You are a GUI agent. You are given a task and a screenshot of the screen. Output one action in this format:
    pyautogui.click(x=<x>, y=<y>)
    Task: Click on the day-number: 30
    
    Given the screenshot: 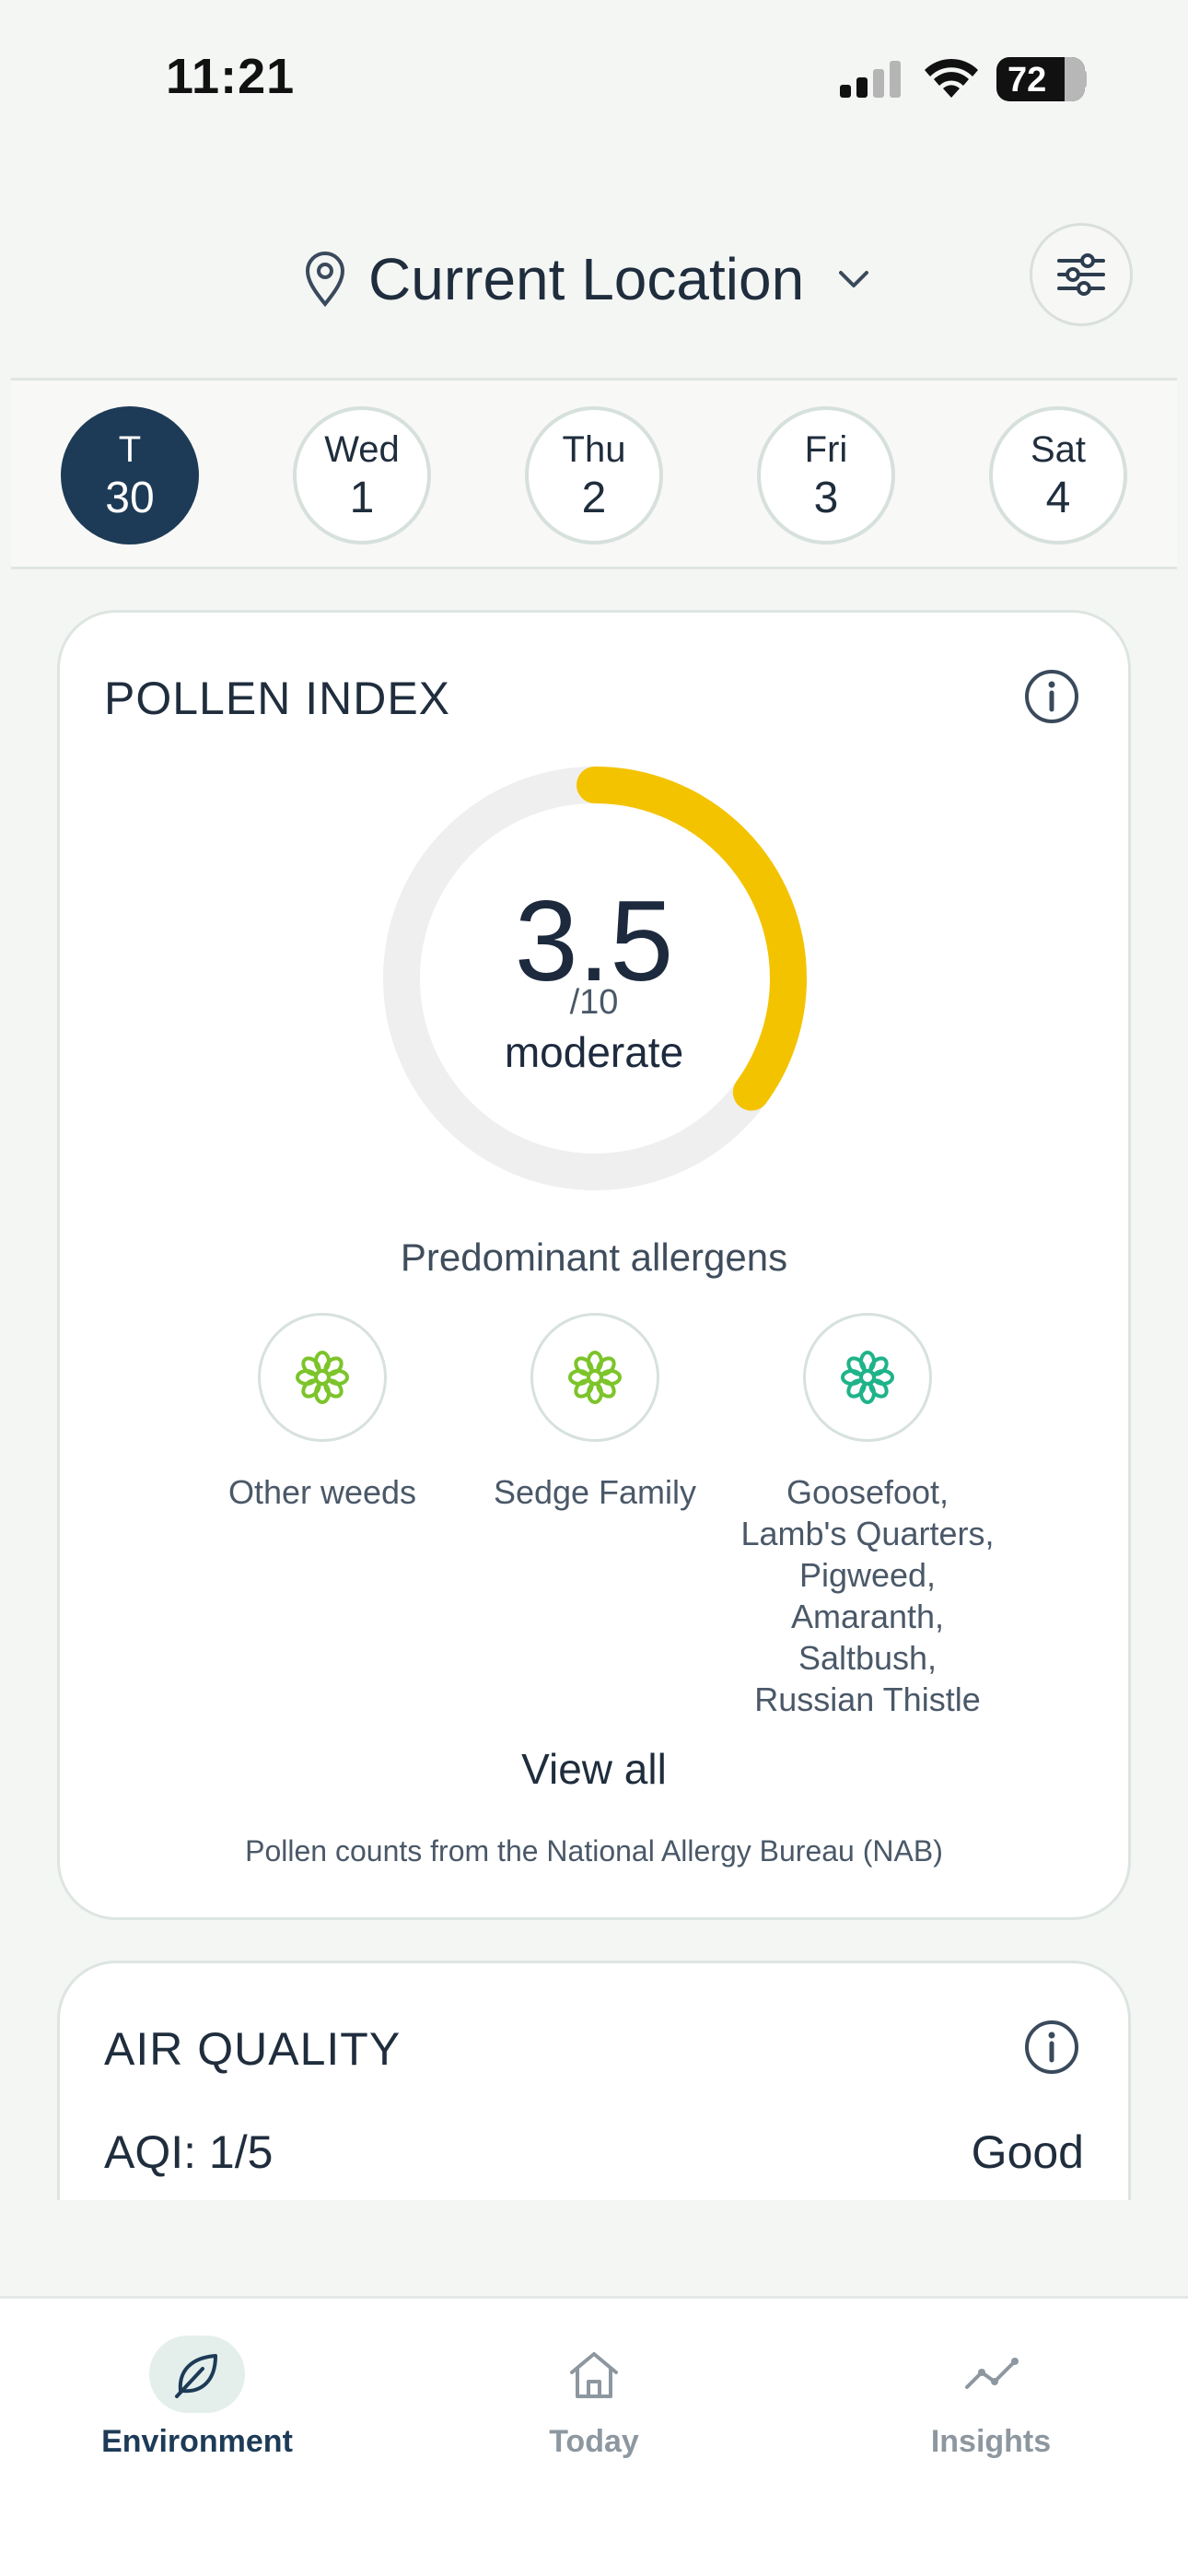 What is the action you would take?
    pyautogui.click(x=130, y=498)
    